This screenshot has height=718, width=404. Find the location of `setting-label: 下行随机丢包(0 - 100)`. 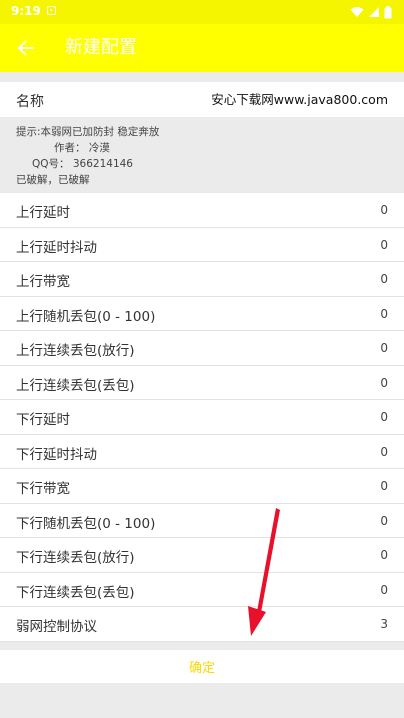

setting-label: 下行随机丢包(0 - 100) is located at coordinates (86, 523).